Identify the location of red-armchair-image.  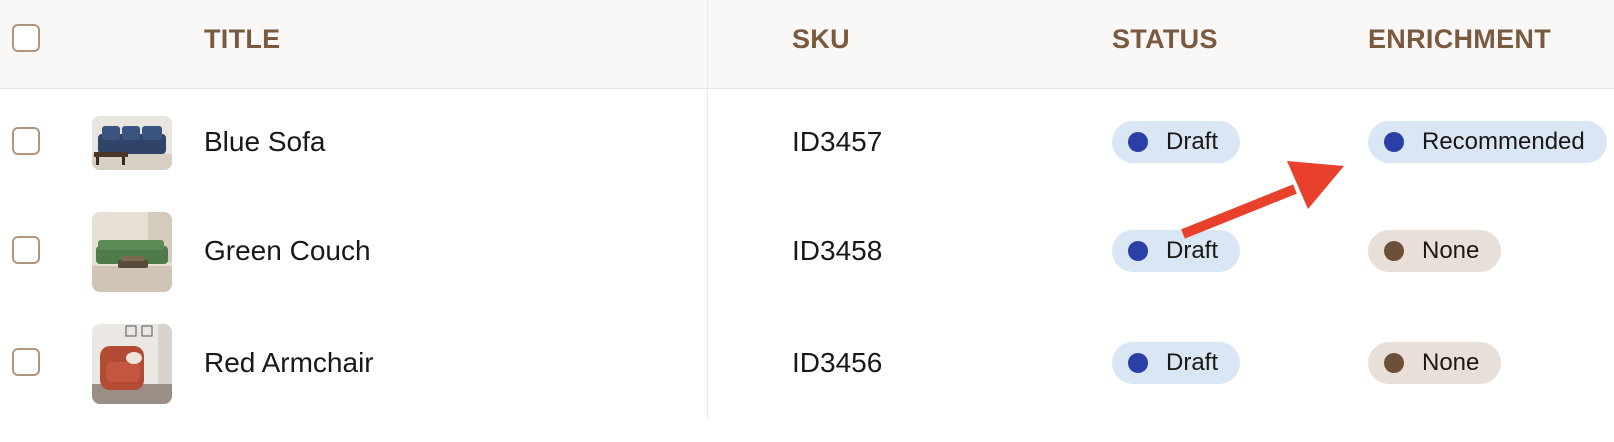
(132, 364).